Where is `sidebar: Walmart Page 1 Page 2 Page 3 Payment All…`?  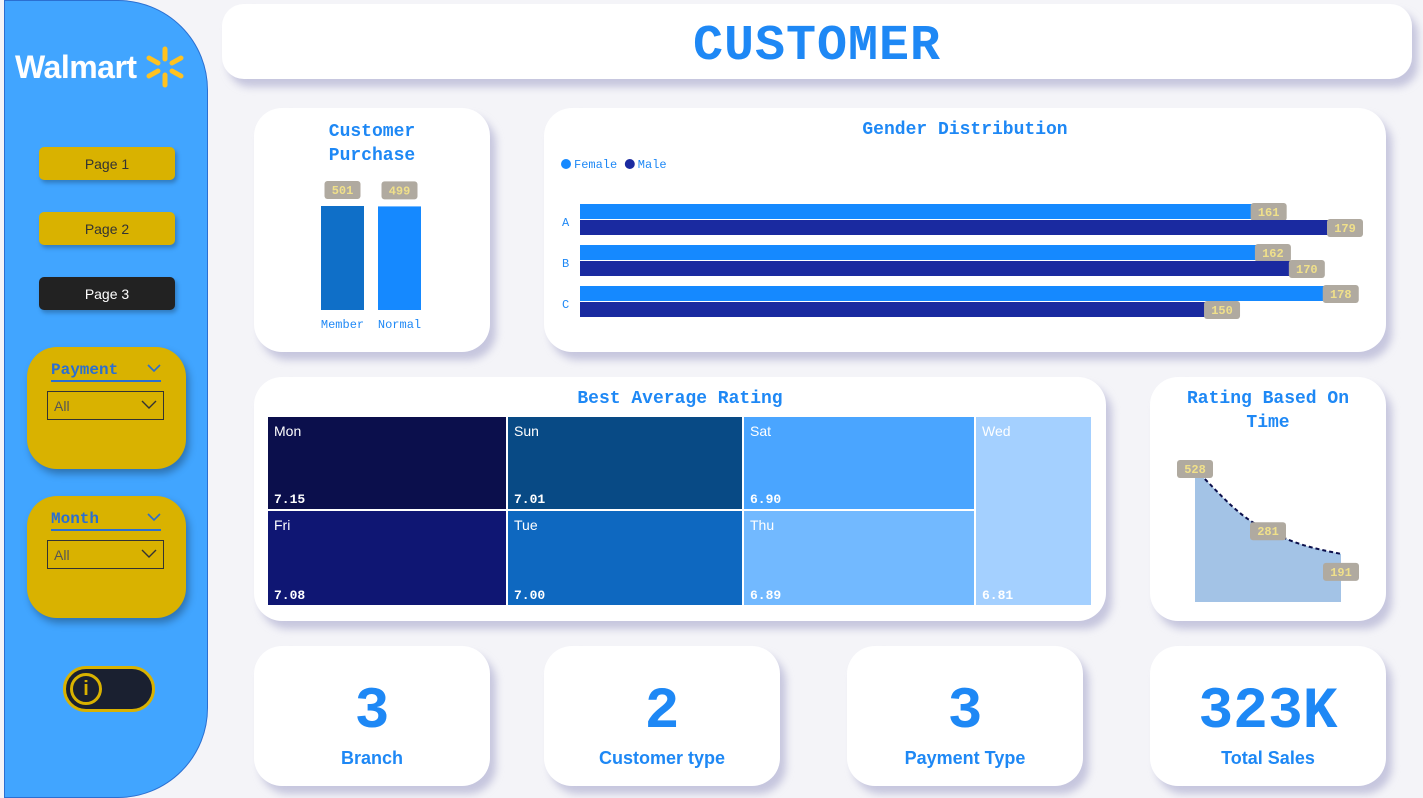 sidebar: Walmart Page 1 Page 2 Page 3 Payment All… is located at coordinates (106, 399).